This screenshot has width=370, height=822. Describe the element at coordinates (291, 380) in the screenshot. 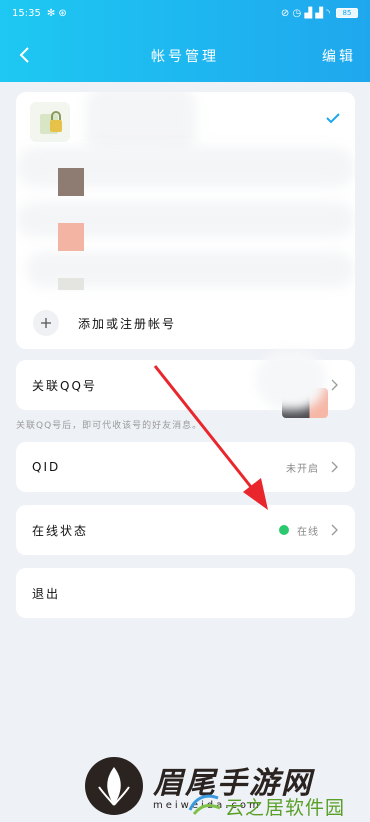

I see `blurred-linked-glow` at that location.